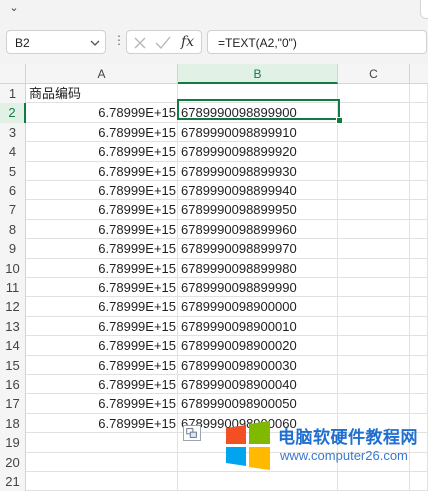 Image resolution: width=428 pixels, height=491 pixels. I want to click on cancel-icon, so click(140, 43).